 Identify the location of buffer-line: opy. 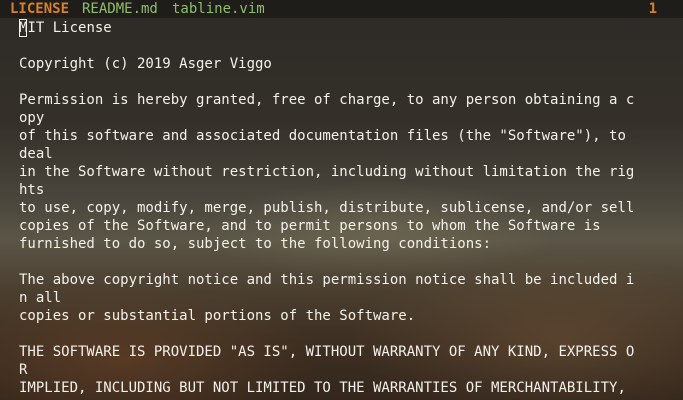
(32, 118).